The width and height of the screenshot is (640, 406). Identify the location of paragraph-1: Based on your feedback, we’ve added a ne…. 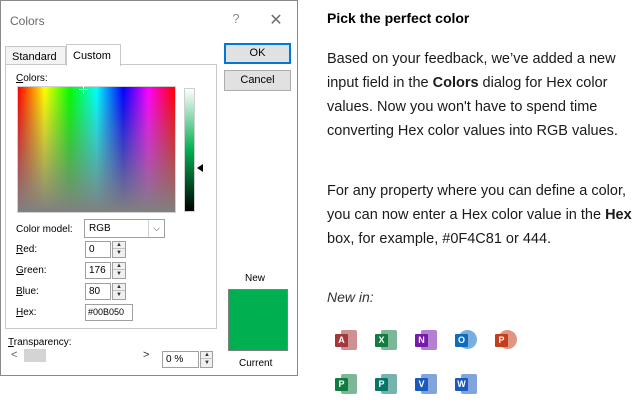
(479, 95).